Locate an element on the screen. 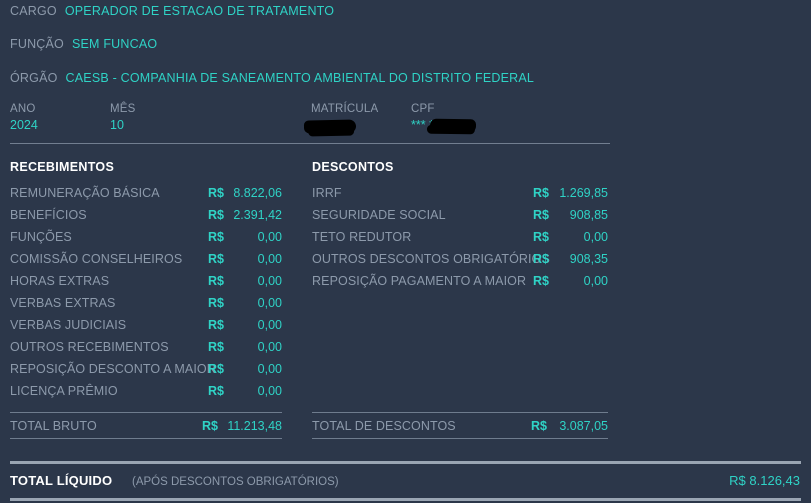  field-label-cpf: CPF is located at coordinates (423, 109).